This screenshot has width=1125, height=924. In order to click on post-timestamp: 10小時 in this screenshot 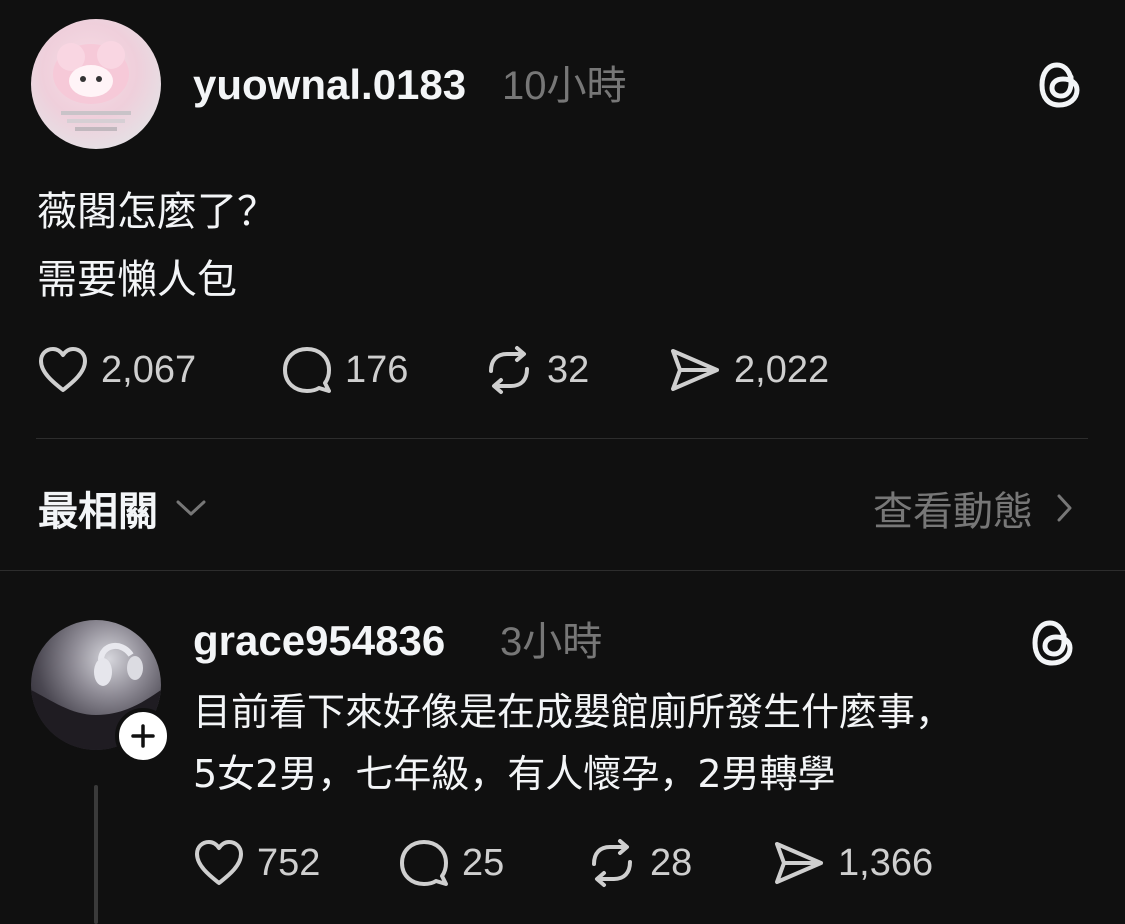, I will do `click(564, 86)`.